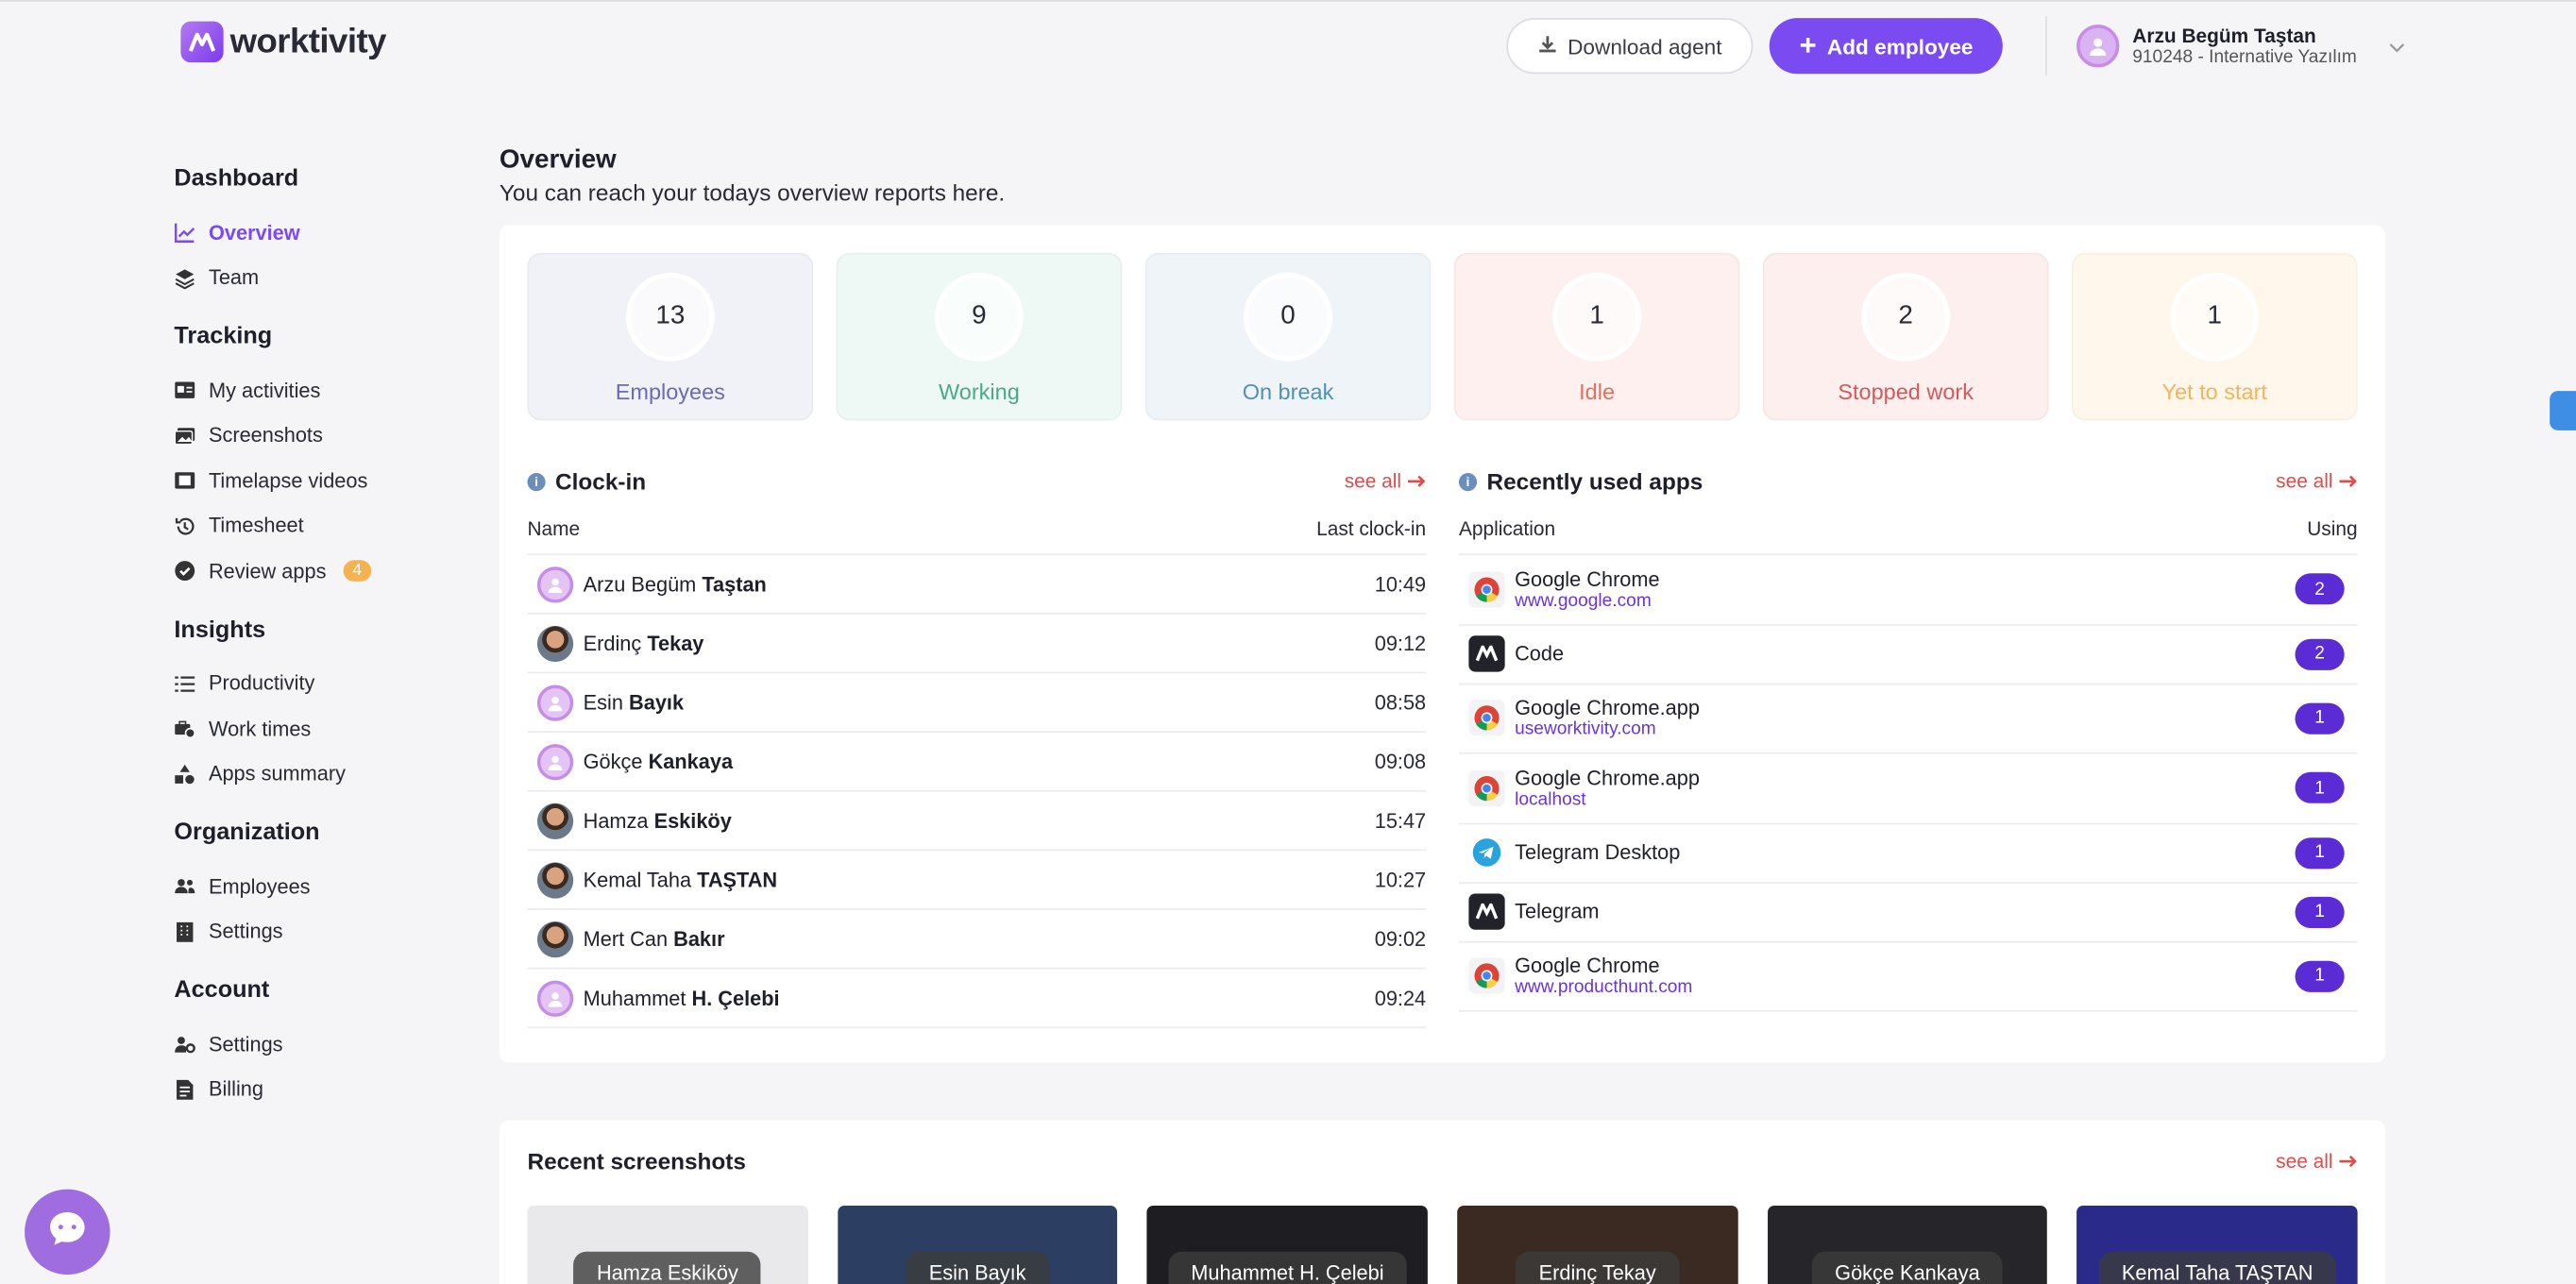  What do you see at coordinates (1287, 1245) in the screenshot?
I see `screenshot-thumbnail: Muhammet H. Çelebi` at bounding box center [1287, 1245].